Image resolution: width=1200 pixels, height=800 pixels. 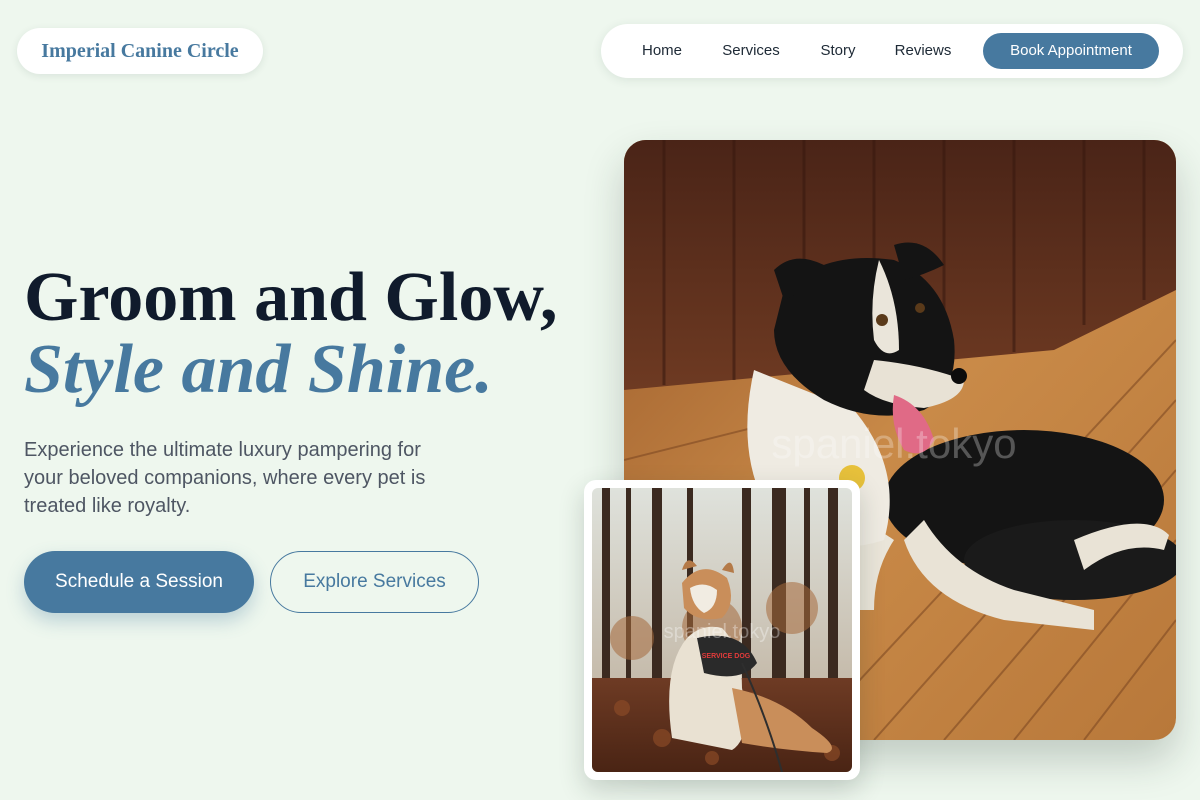 What do you see at coordinates (893, 443) in the screenshot?
I see `main-photo-watermark: spaniel.tokyo` at bounding box center [893, 443].